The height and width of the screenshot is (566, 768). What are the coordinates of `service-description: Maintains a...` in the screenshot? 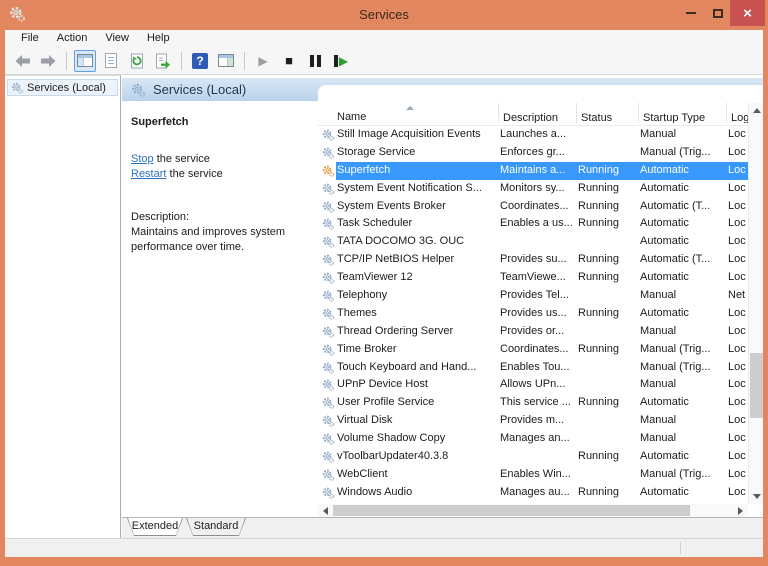 It's located at (533, 169).